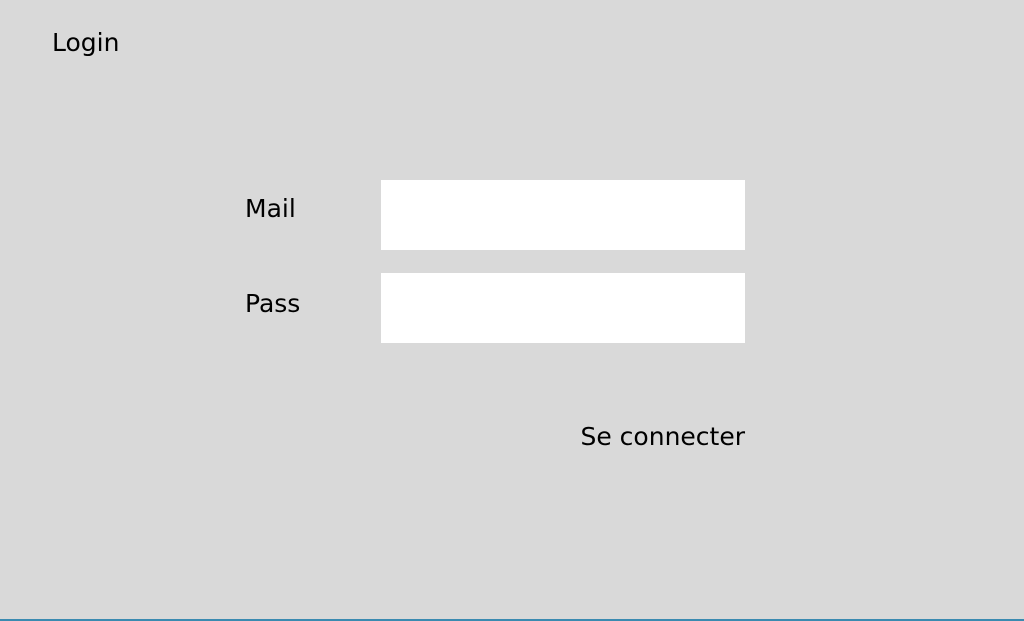  I want to click on page-title: Login, so click(86, 42).